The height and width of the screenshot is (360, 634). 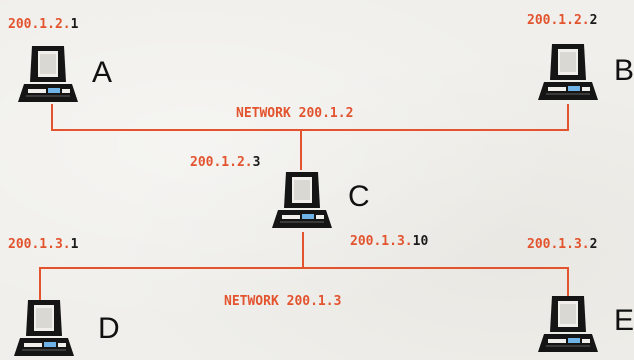 What do you see at coordinates (257, 162) in the screenshot?
I see `address-c-net1-host: 3` at bounding box center [257, 162].